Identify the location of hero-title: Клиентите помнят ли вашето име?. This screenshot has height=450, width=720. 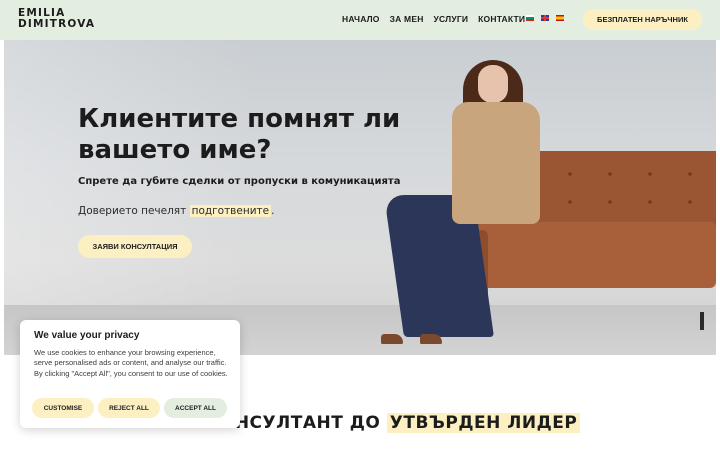
(239, 134).